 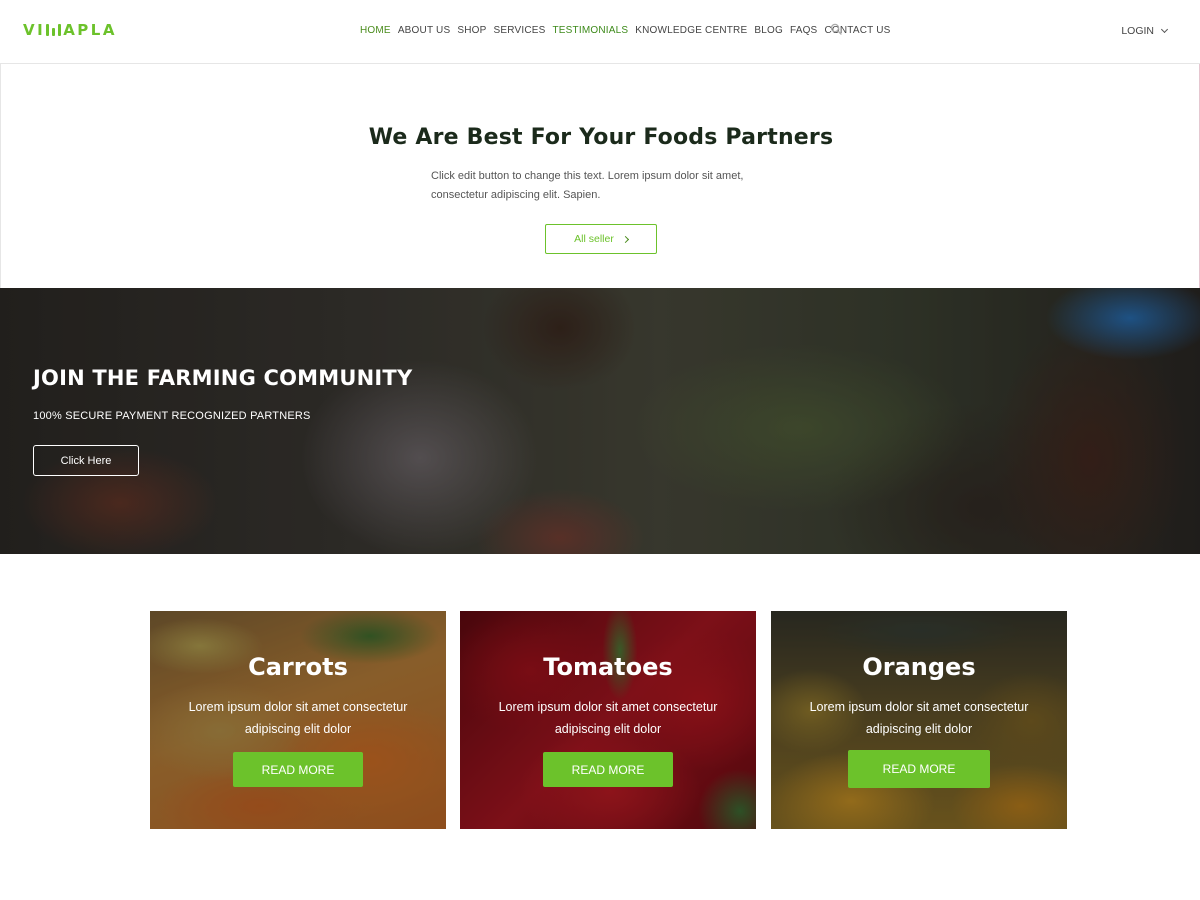 What do you see at coordinates (803, 30) in the screenshot?
I see `nav-faqs: FAQS` at bounding box center [803, 30].